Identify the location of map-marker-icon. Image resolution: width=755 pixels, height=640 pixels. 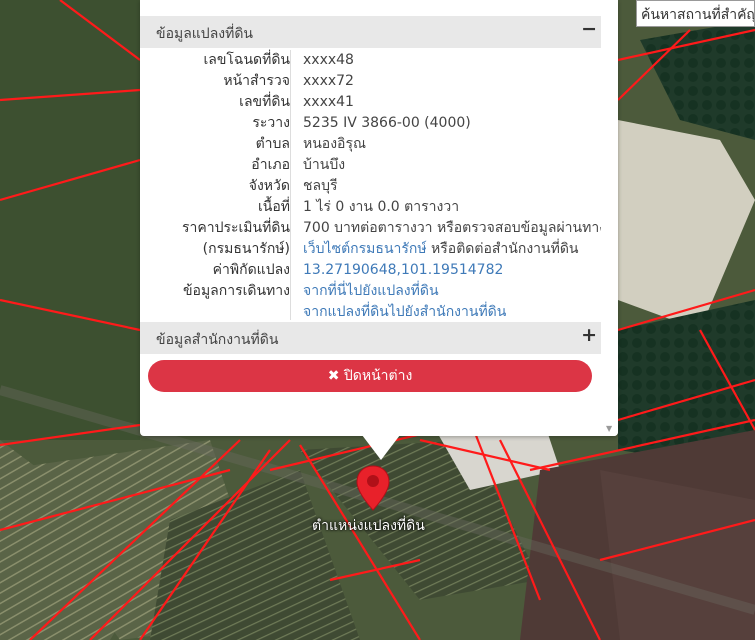
(373, 488).